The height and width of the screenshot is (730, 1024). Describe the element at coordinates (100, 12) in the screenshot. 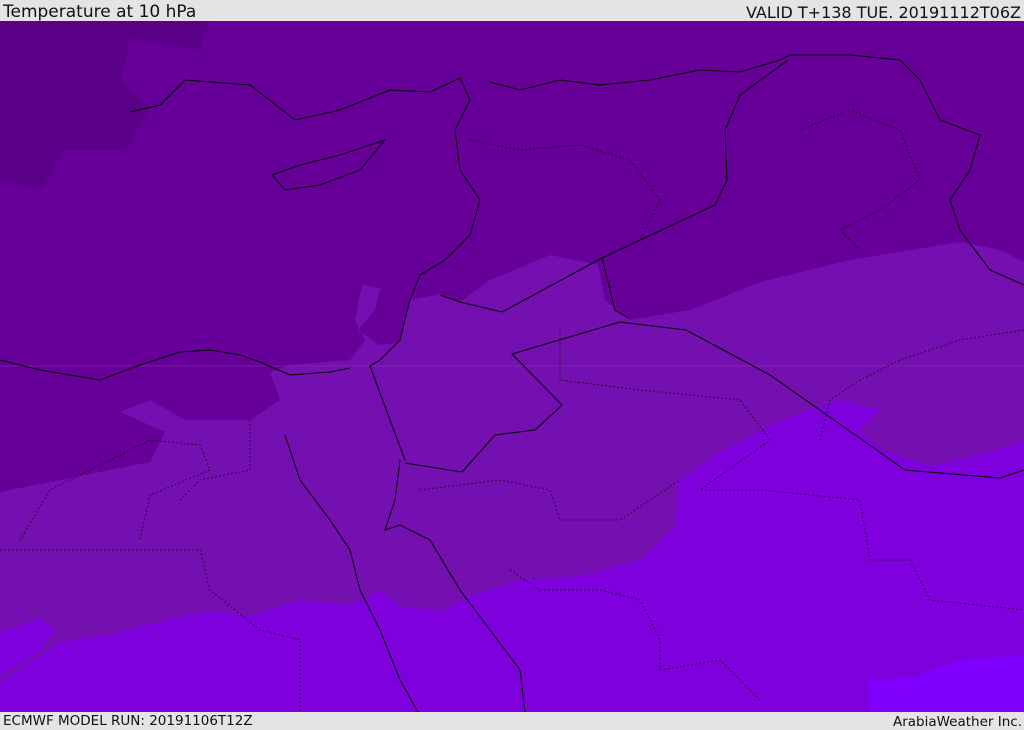

I see `map-title: Temperature at 10 hPa` at that location.